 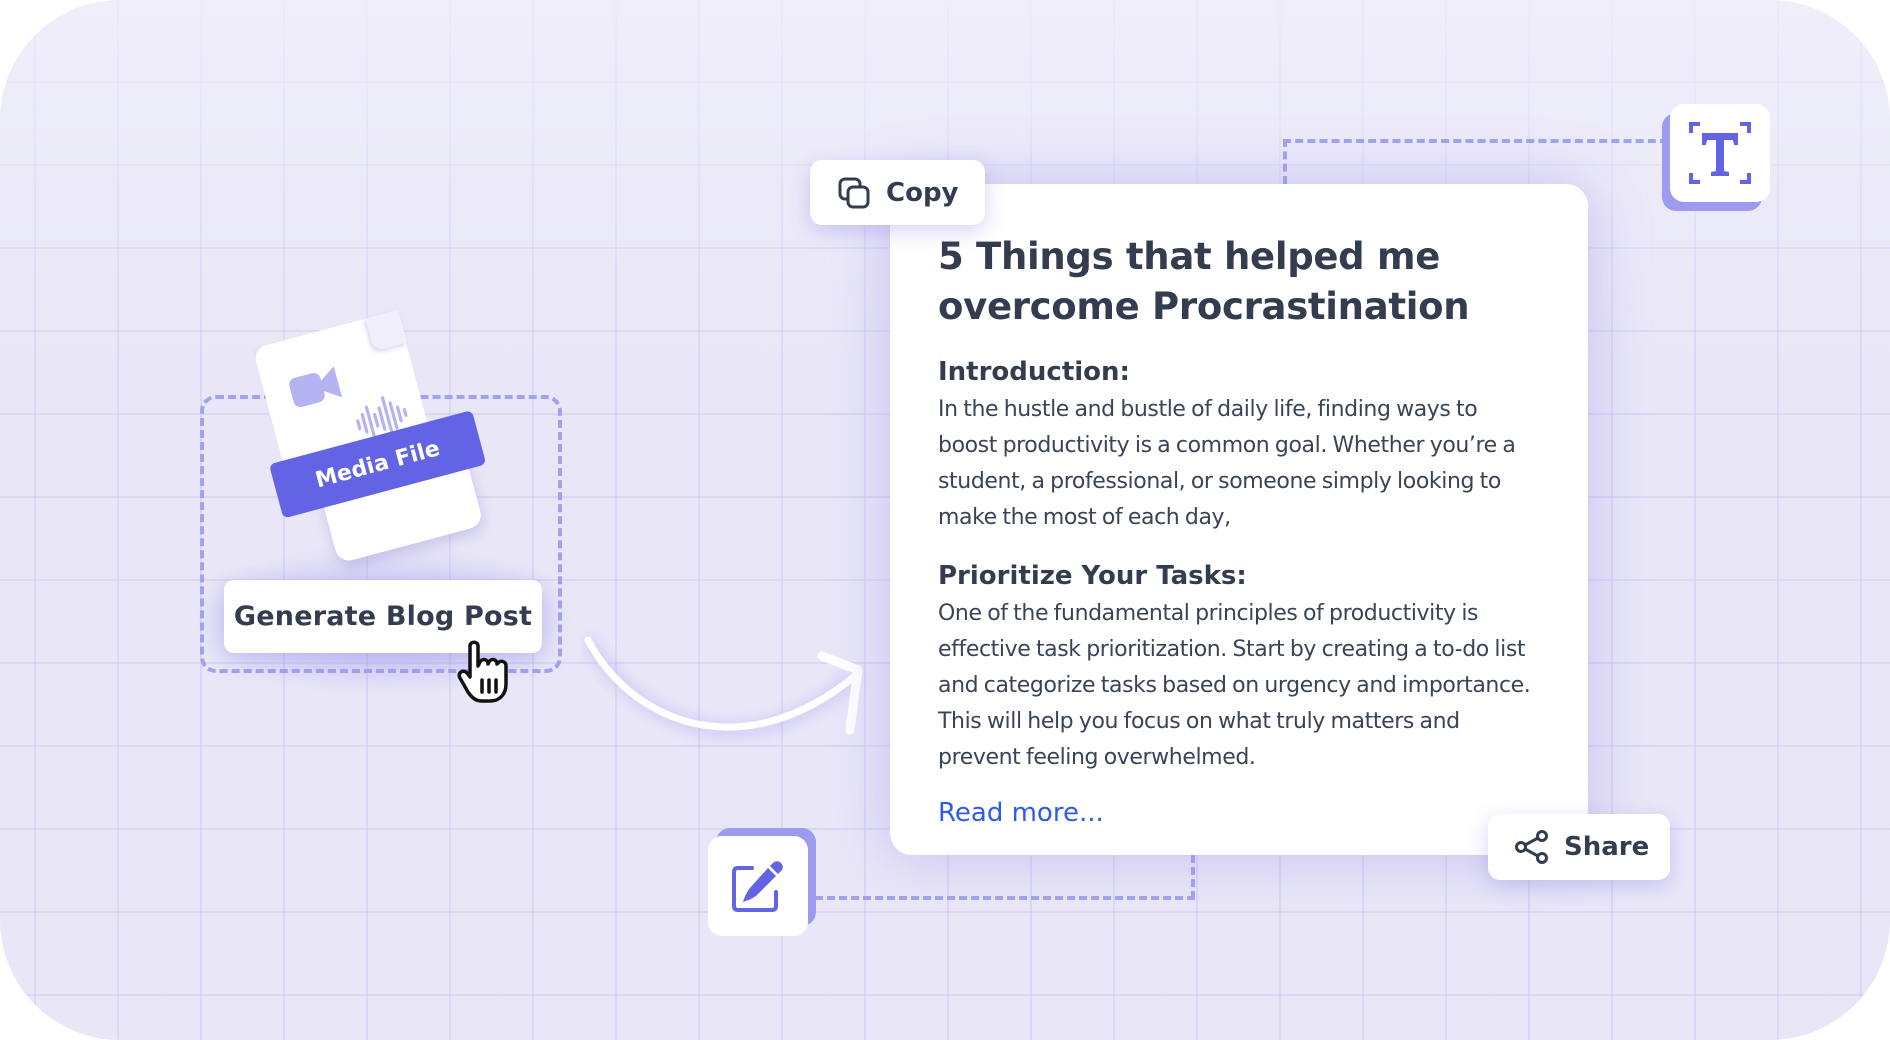 I want to click on share-button: Share, so click(x=1579, y=847).